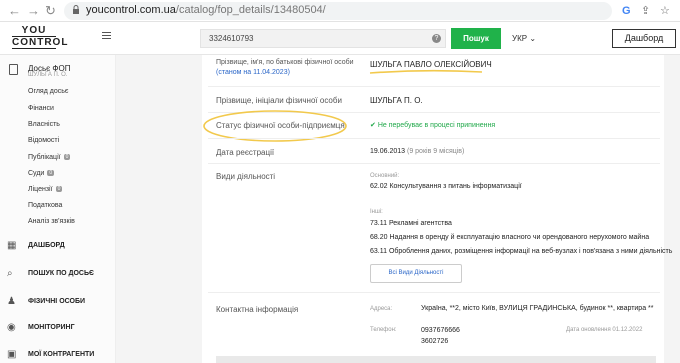 The image size is (680, 363). I want to click on chevron-down-icon: ⌄, so click(533, 38).